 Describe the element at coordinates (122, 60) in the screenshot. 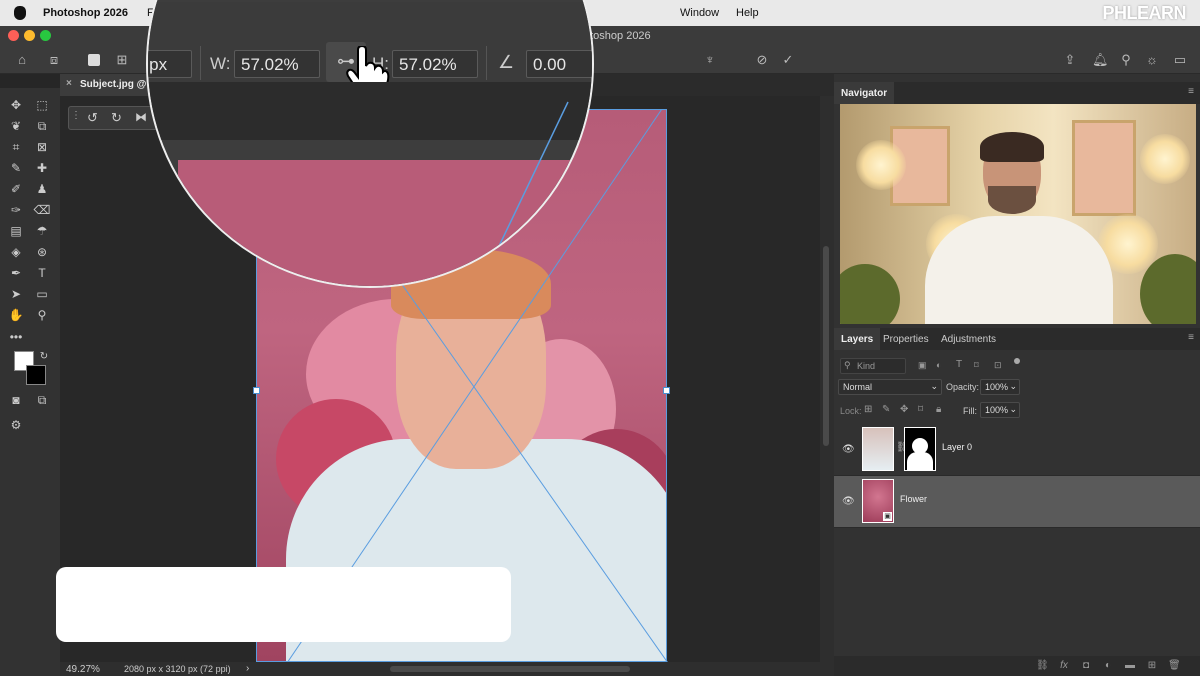

I see `reference-point-icon: ⊞` at that location.